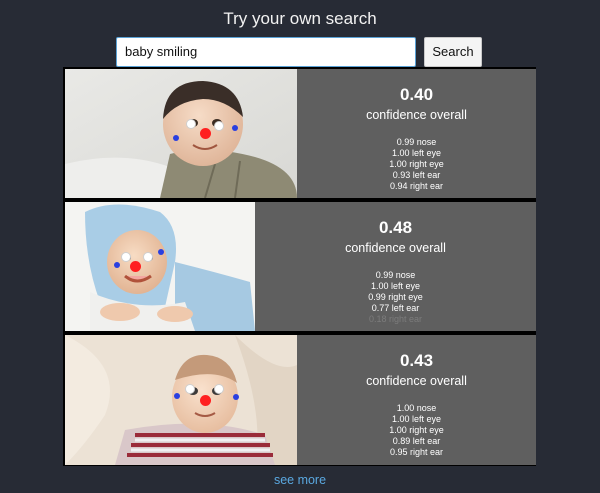  What do you see at coordinates (416, 360) in the screenshot?
I see `confidence-score: 0.43` at bounding box center [416, 360].